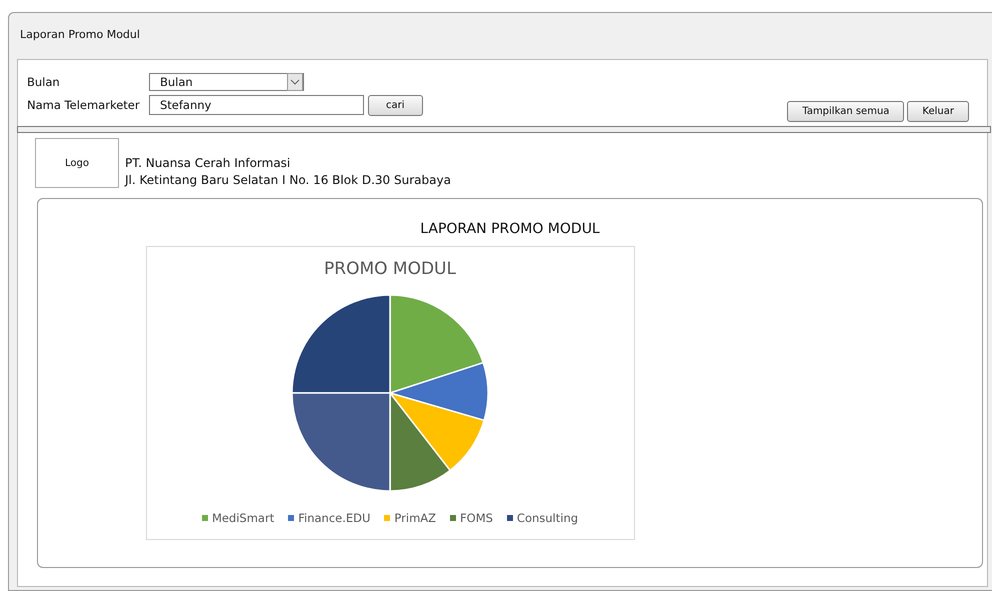 The image size is (992, 591). What do you see at coordinates (226, 82) in the screenshot?
I see `month-dropdown: Bulan` at bounding box center [226, 82].